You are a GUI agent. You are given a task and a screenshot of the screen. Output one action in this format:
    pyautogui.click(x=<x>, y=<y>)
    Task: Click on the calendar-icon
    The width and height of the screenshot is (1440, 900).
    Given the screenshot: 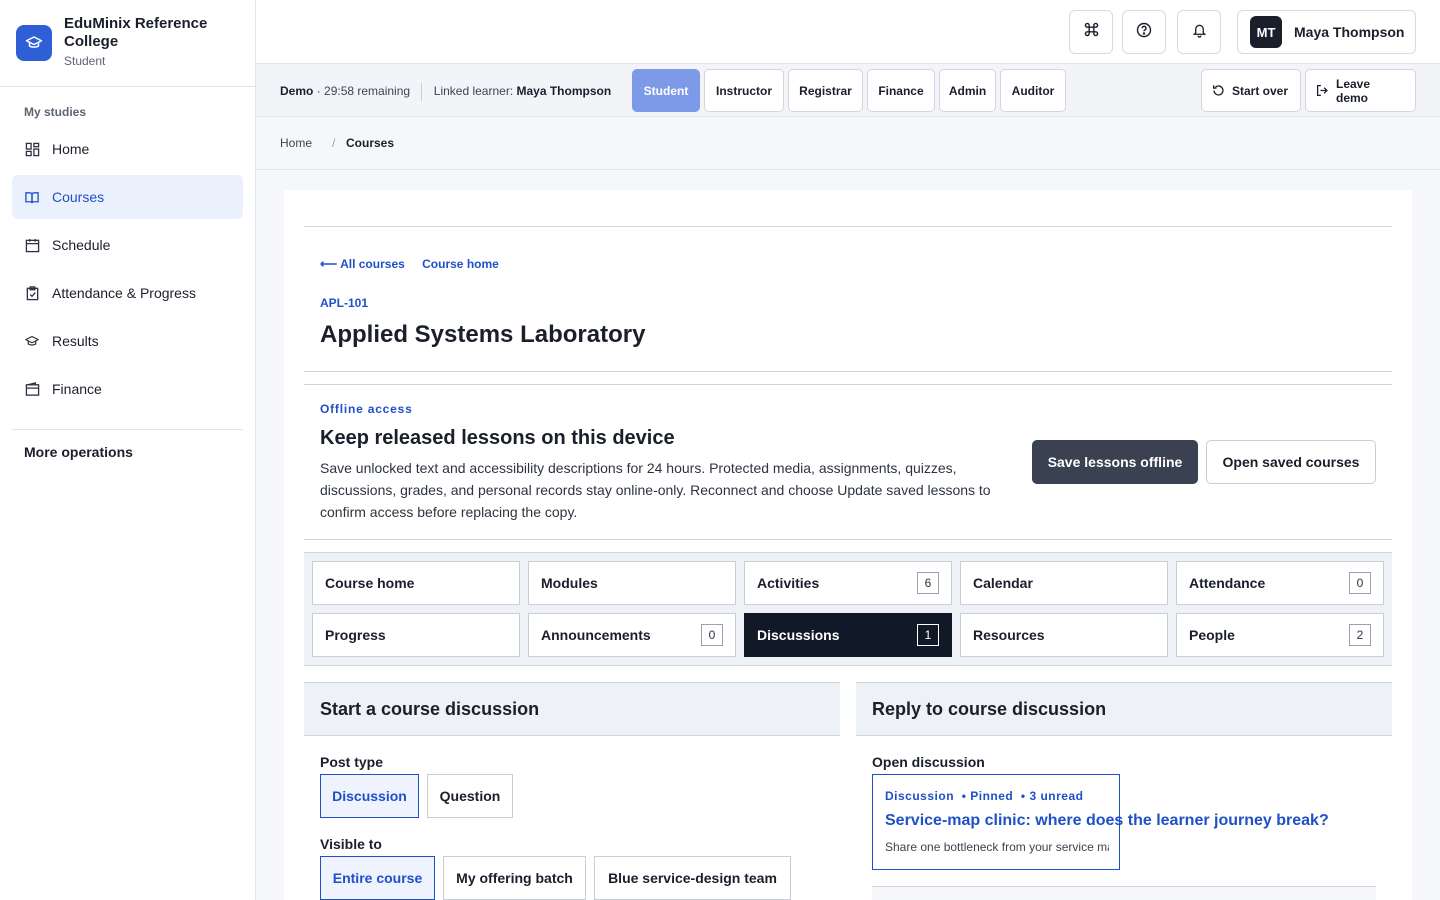 What is the action you would take?
    pyautogui.click(x=32, y=245)
    